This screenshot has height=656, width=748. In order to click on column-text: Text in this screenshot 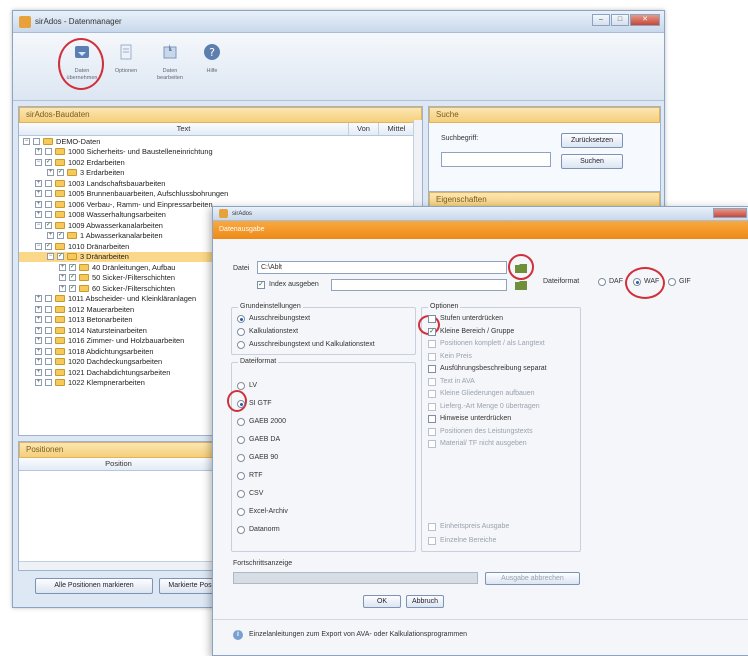, I will do `click(184, 129)`.